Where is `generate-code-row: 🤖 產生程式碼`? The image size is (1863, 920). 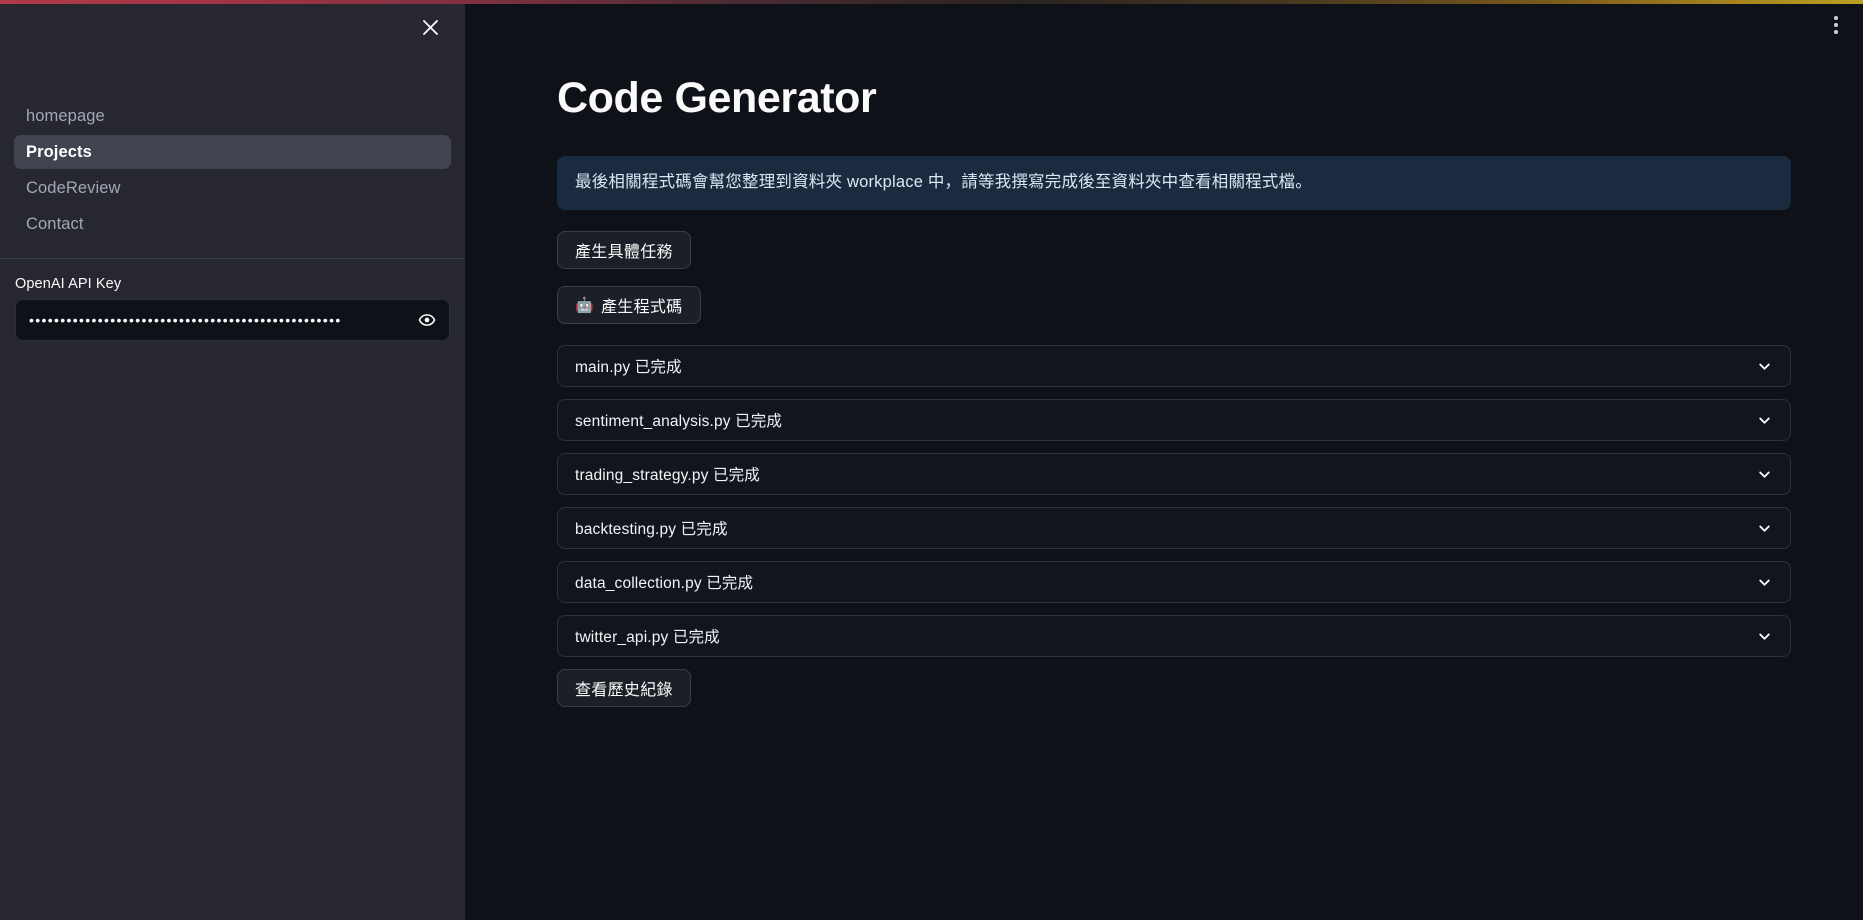
generate-code-row: 🤖 產生程式碼 is located at coordinates (1170, 305).